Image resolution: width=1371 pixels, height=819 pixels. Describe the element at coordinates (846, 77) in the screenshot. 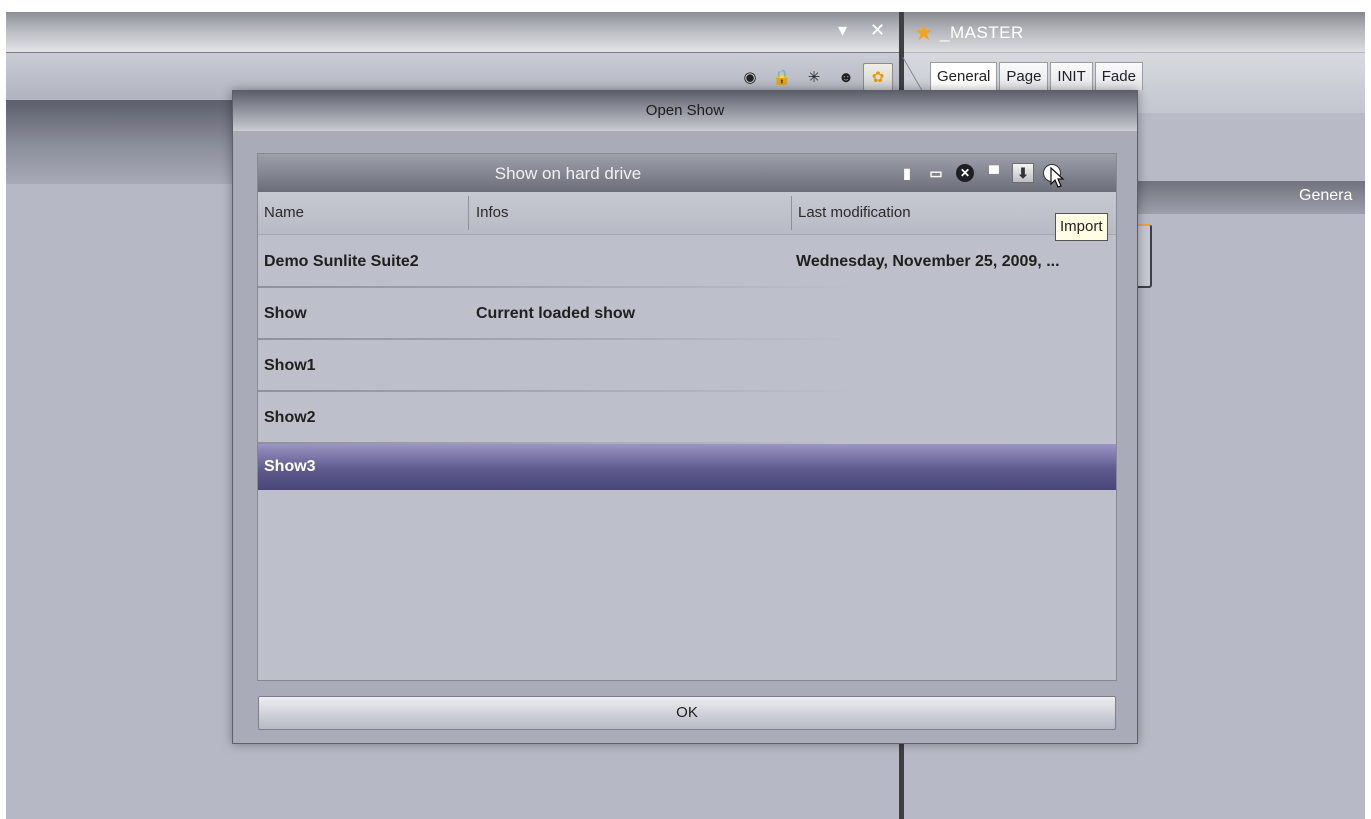

I see `face-icon: ☻` at that location.